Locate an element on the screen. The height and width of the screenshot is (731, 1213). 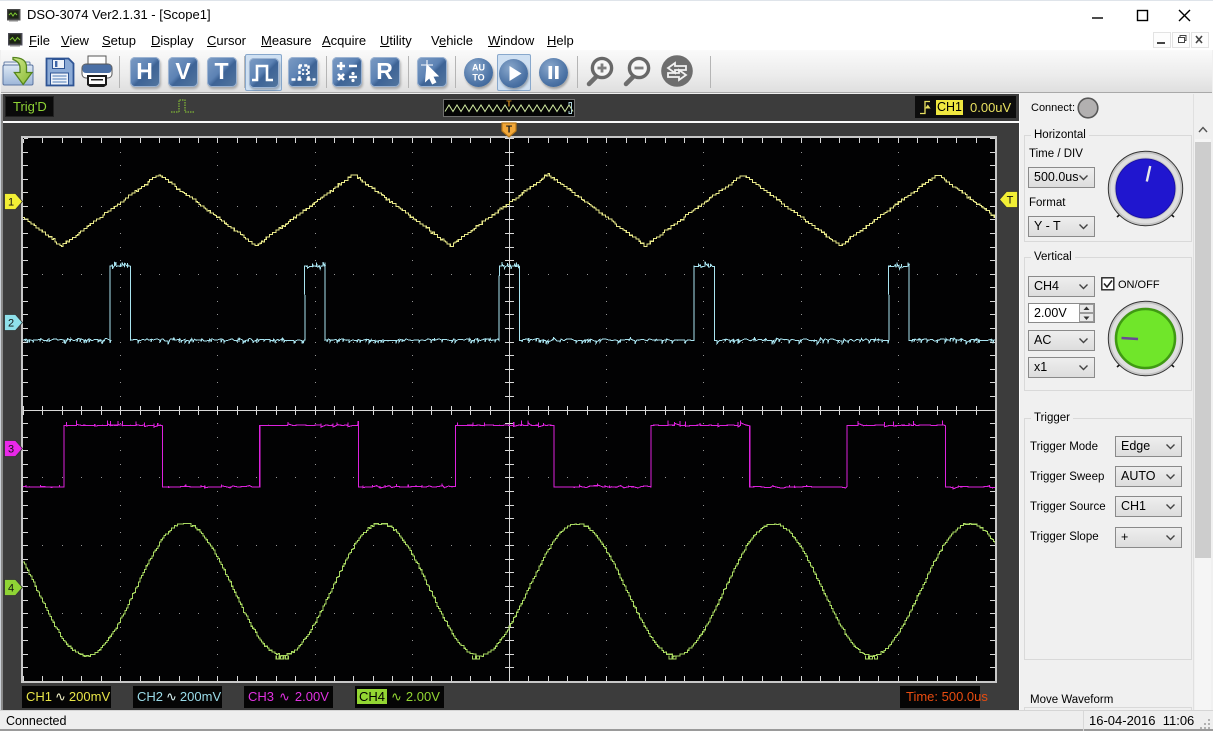
svg-text: 4 is located at coordinates (11, 588).